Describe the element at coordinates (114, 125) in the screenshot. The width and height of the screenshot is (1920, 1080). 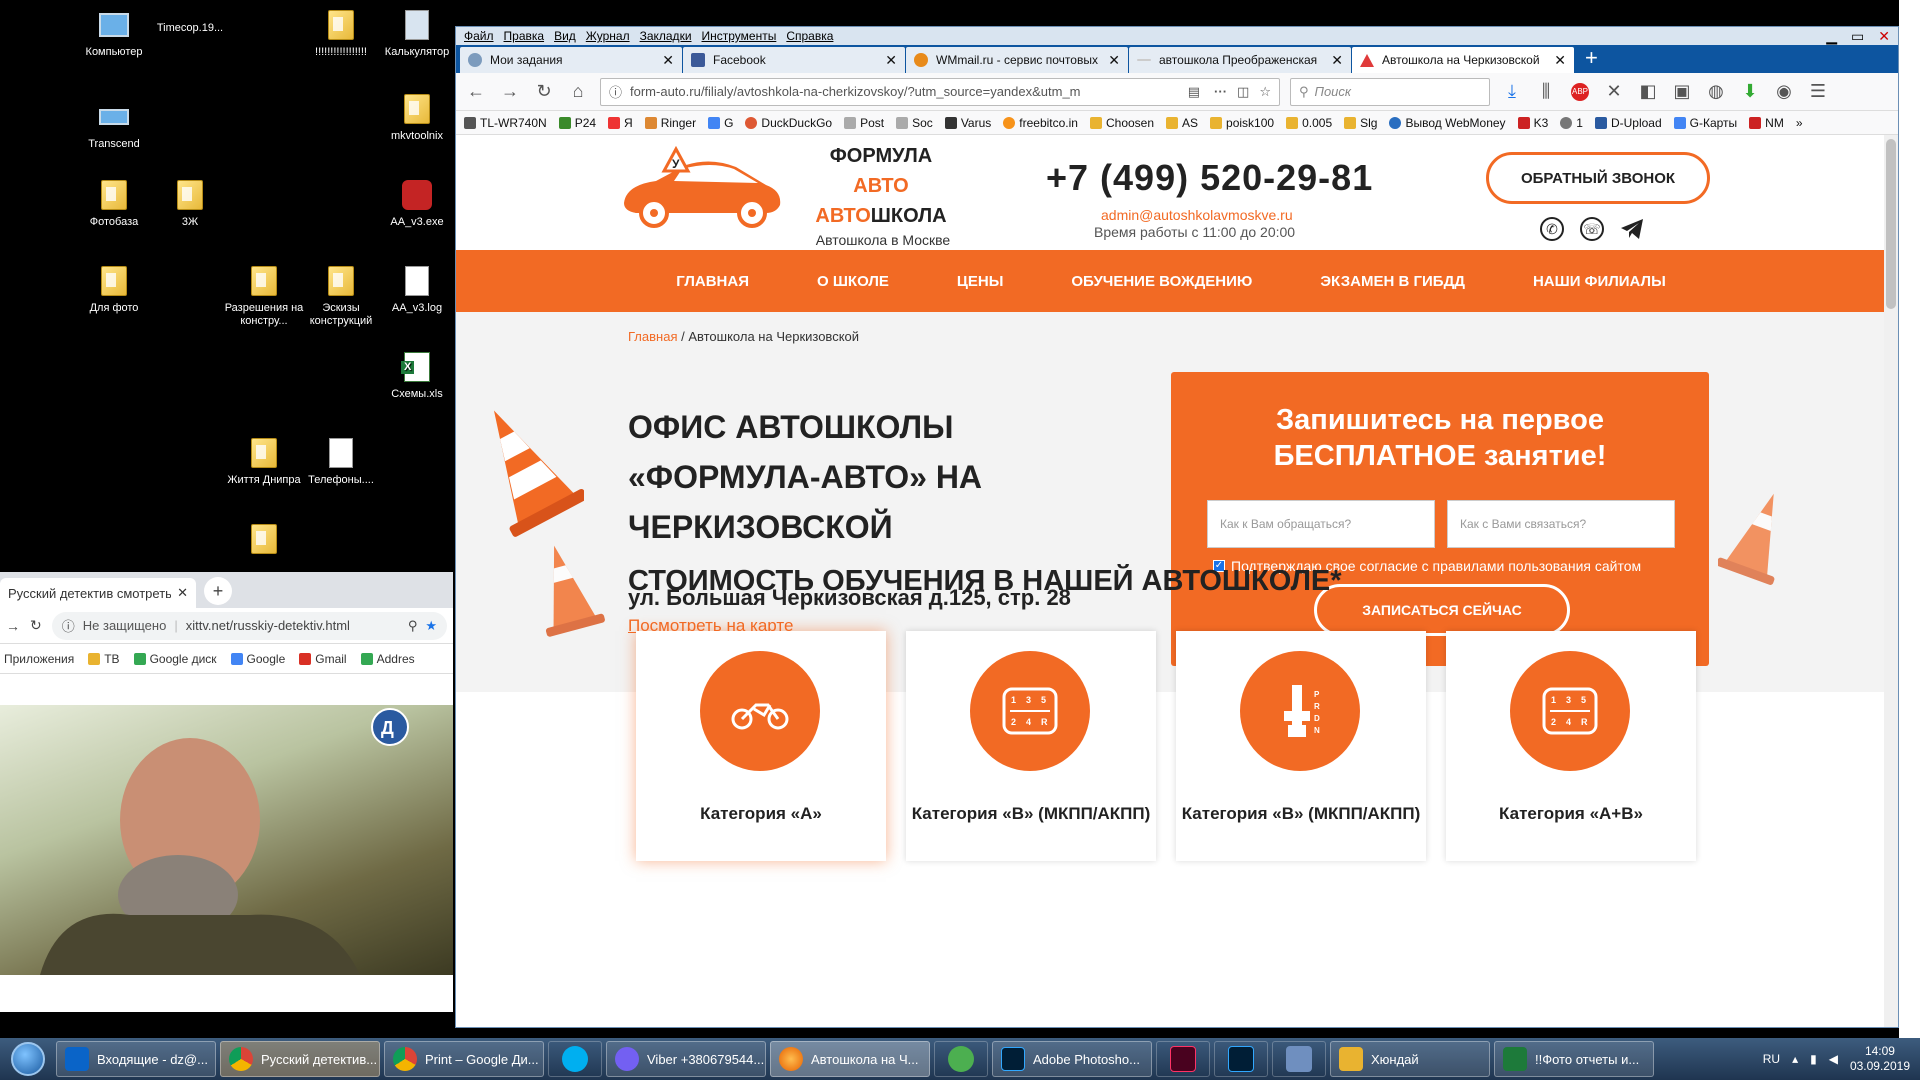
I see `desktop-icon-transcend: Transcend` at that location.